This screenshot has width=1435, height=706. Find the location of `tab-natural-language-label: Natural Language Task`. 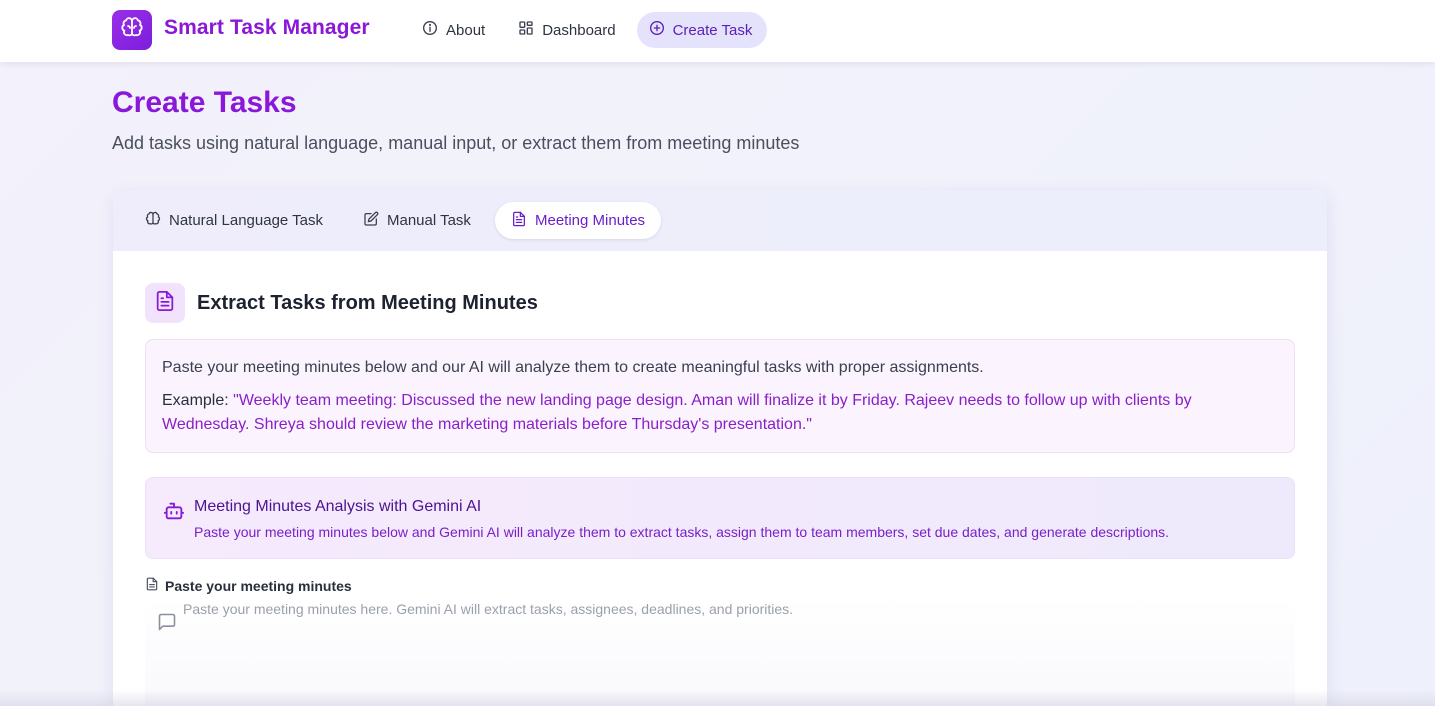

tab-natural-language-label: Natural Language Task is located at coordinates (246, 220).